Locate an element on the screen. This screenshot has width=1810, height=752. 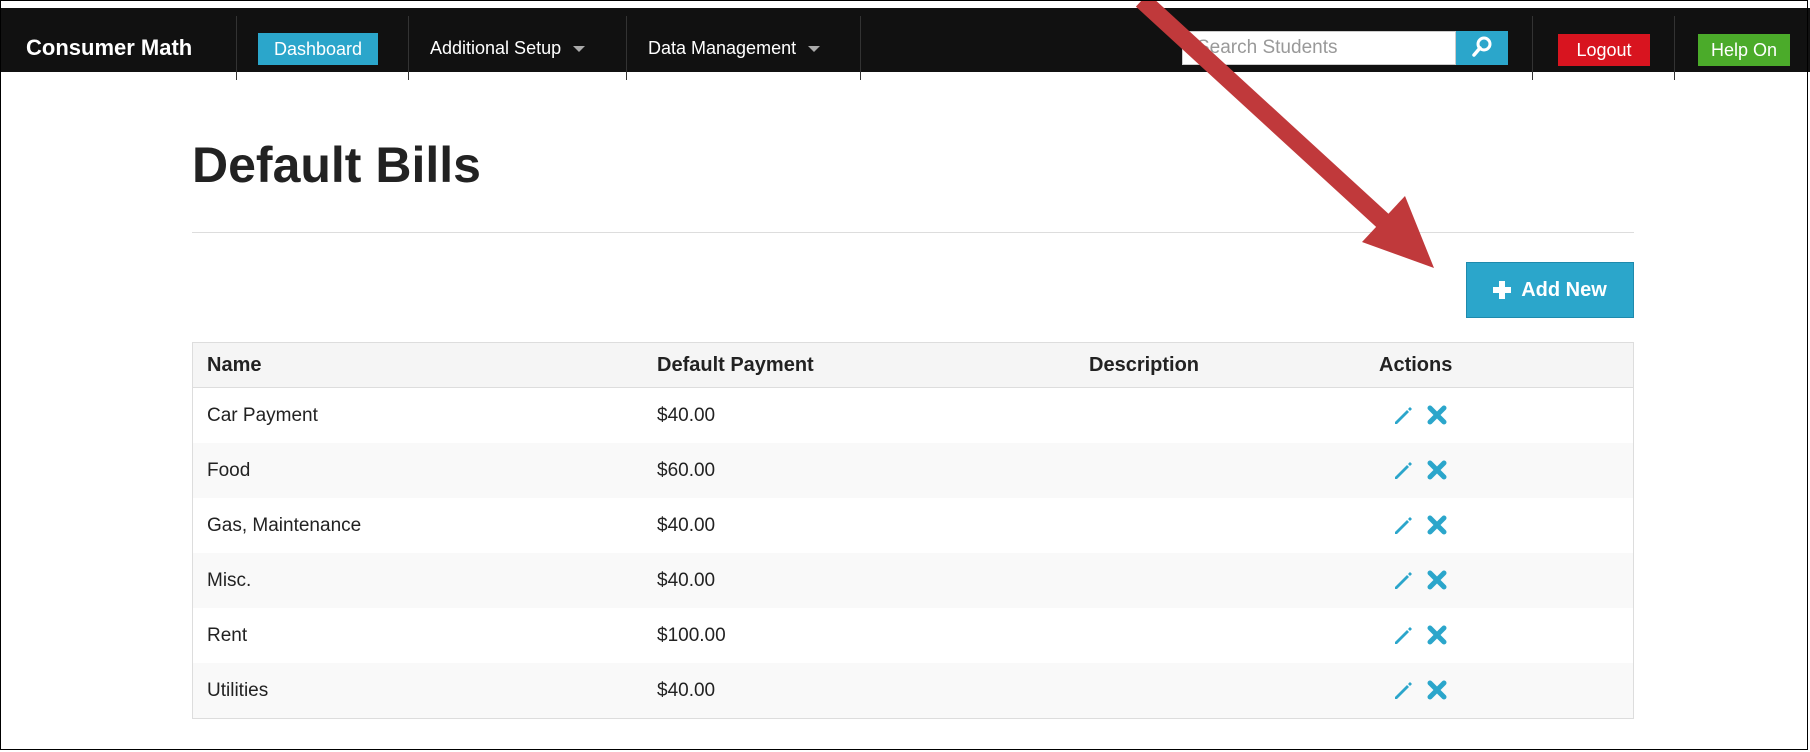
bill-name-cell: Car Payment is located at coordinates (424, 415).